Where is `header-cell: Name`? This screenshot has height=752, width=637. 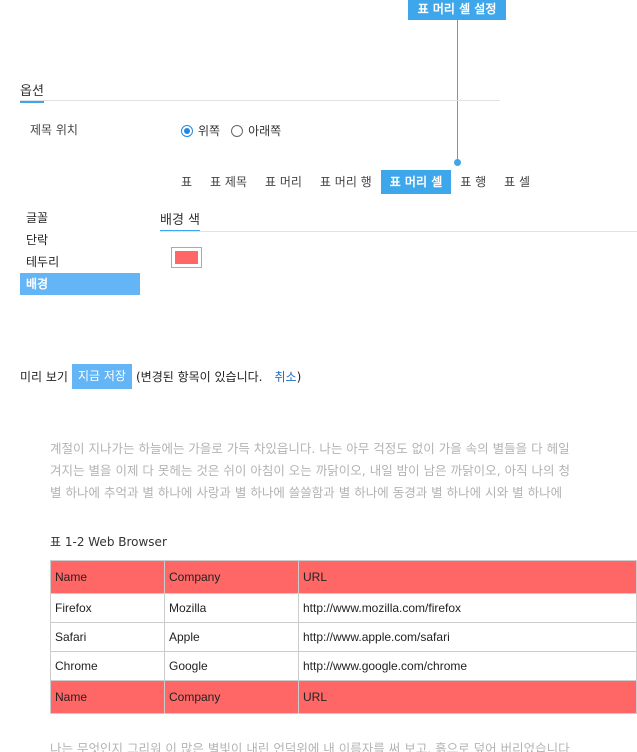 header-cell: Name is located at coordinates (107, 577).